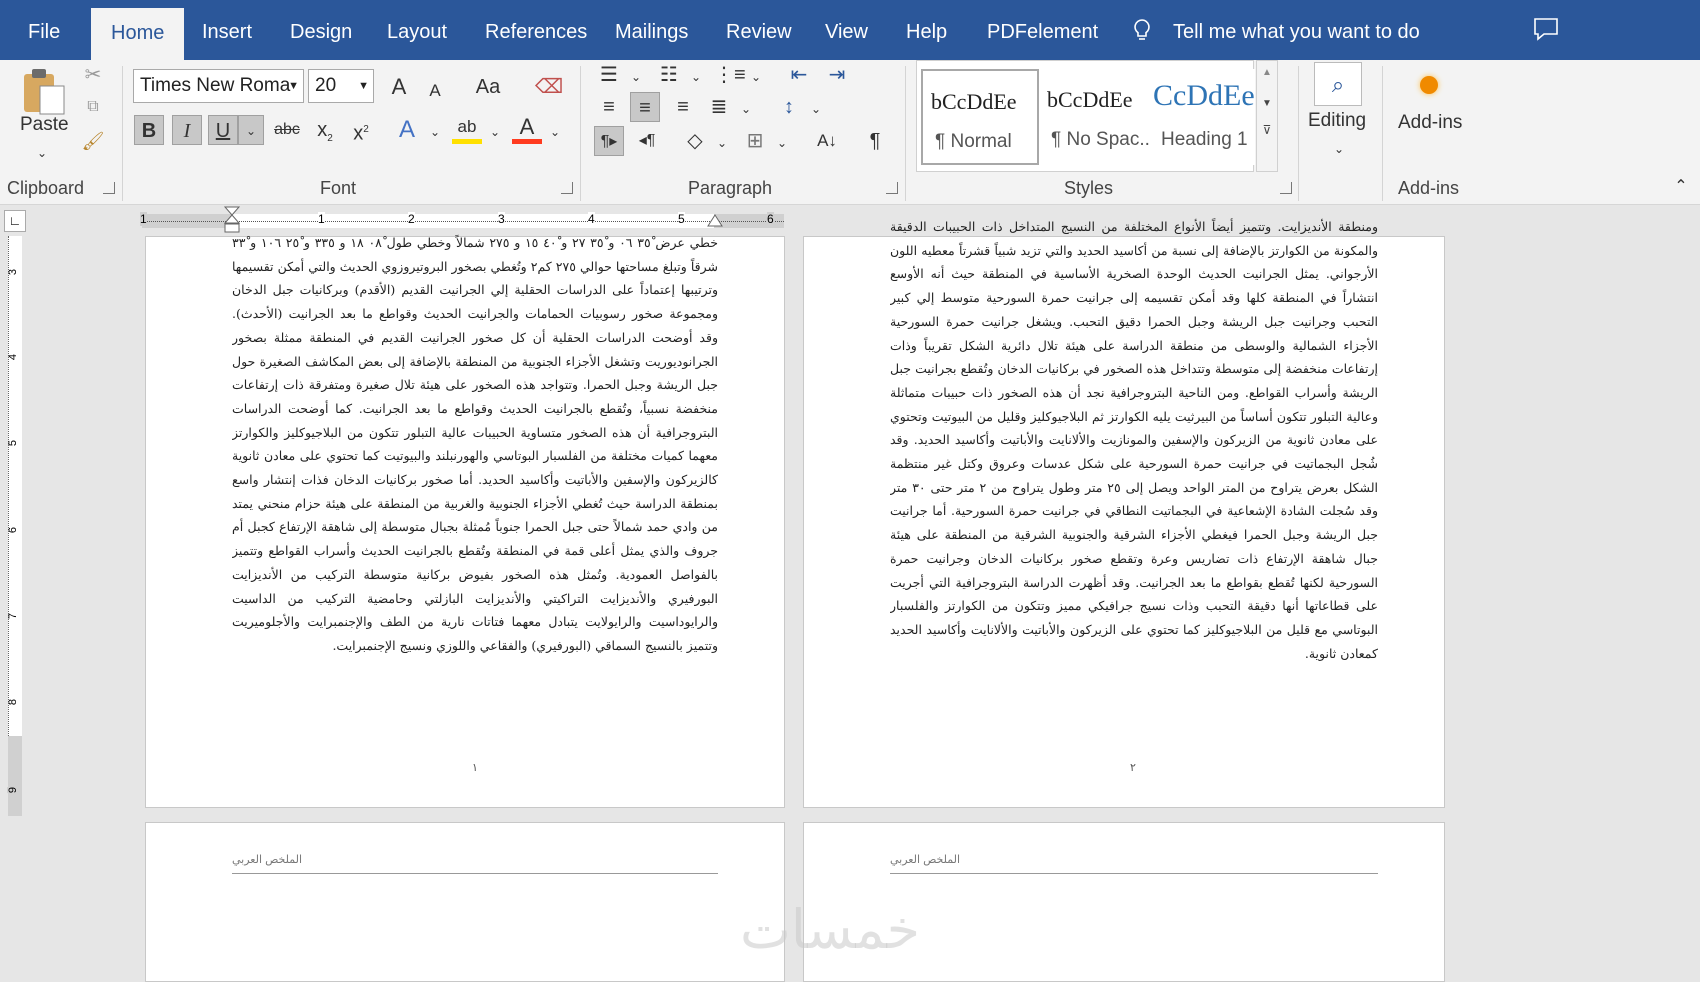 This screenshot has width=1700, height=982. I want to click on tab-insert: Insert, so click(227, 30).